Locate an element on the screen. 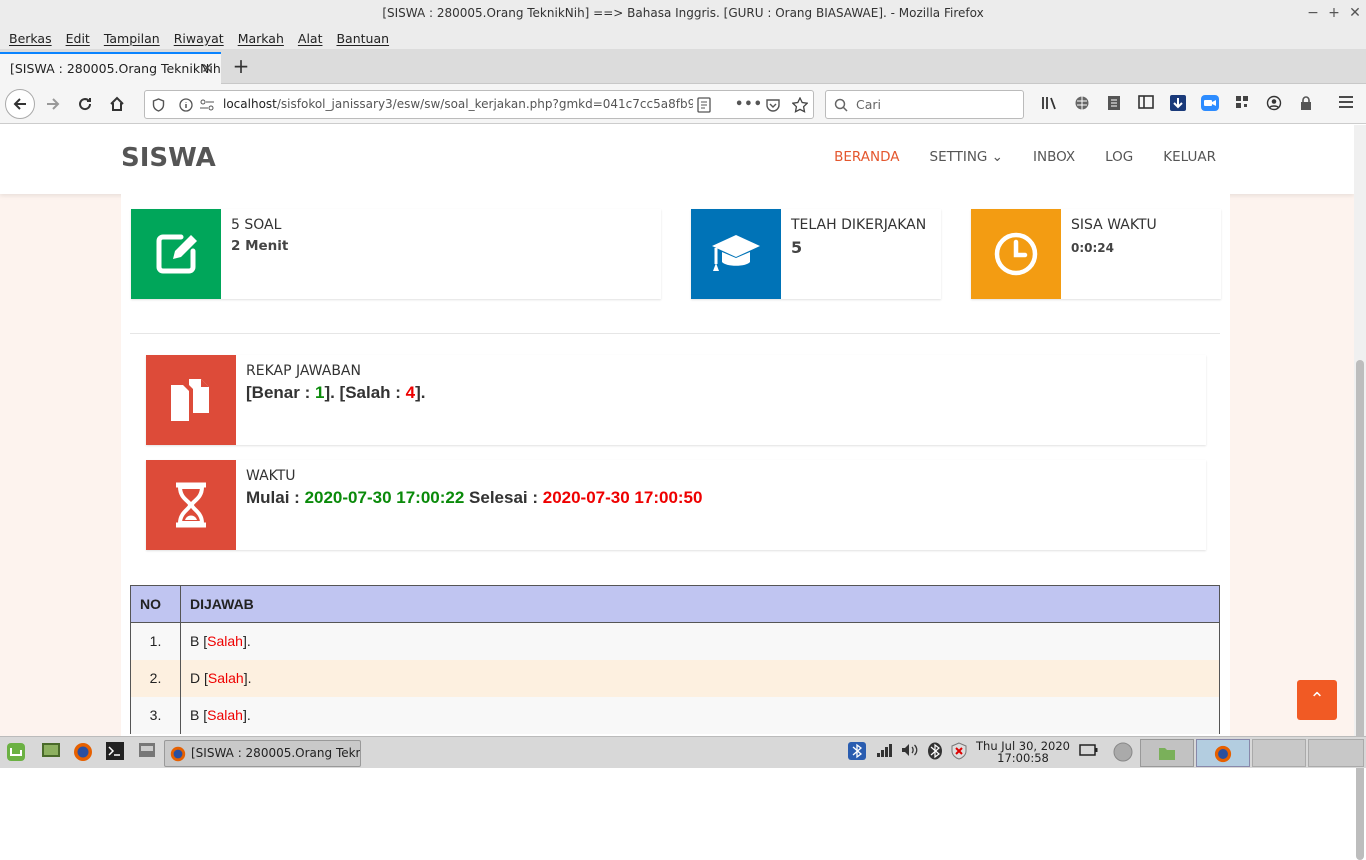  reader-view-icon is located at coordinates (704, 107).